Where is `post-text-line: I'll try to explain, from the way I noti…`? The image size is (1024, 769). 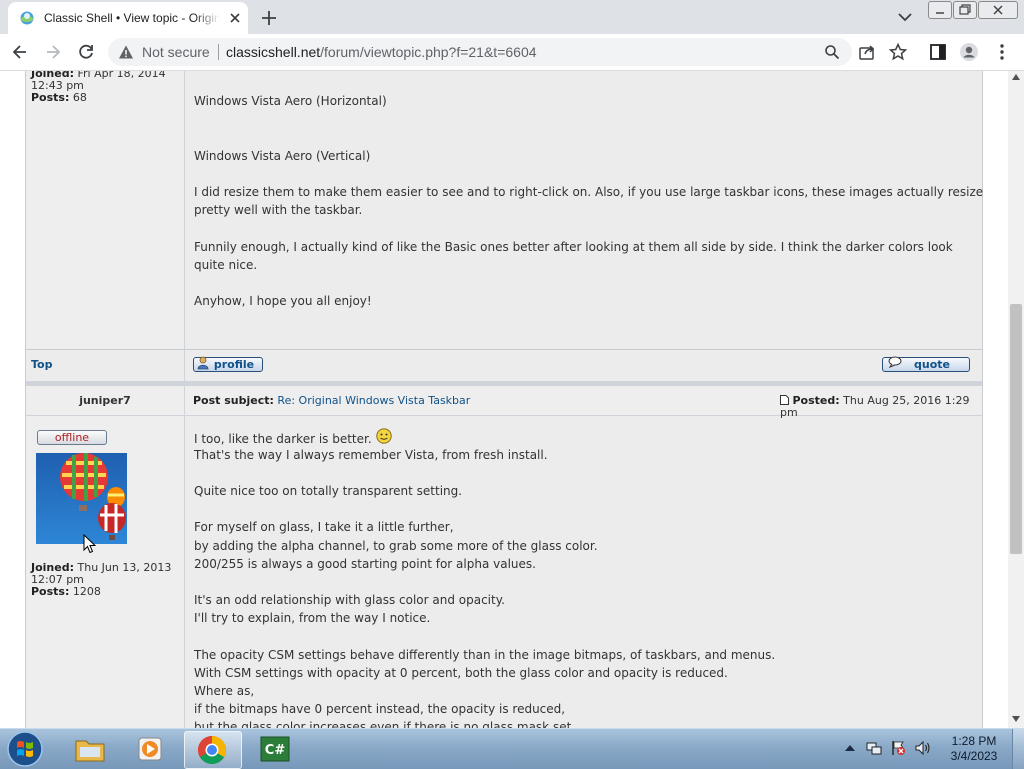 post-text-line: I'll try to explain, from the way I noti… is located at coordinates (312, 618).